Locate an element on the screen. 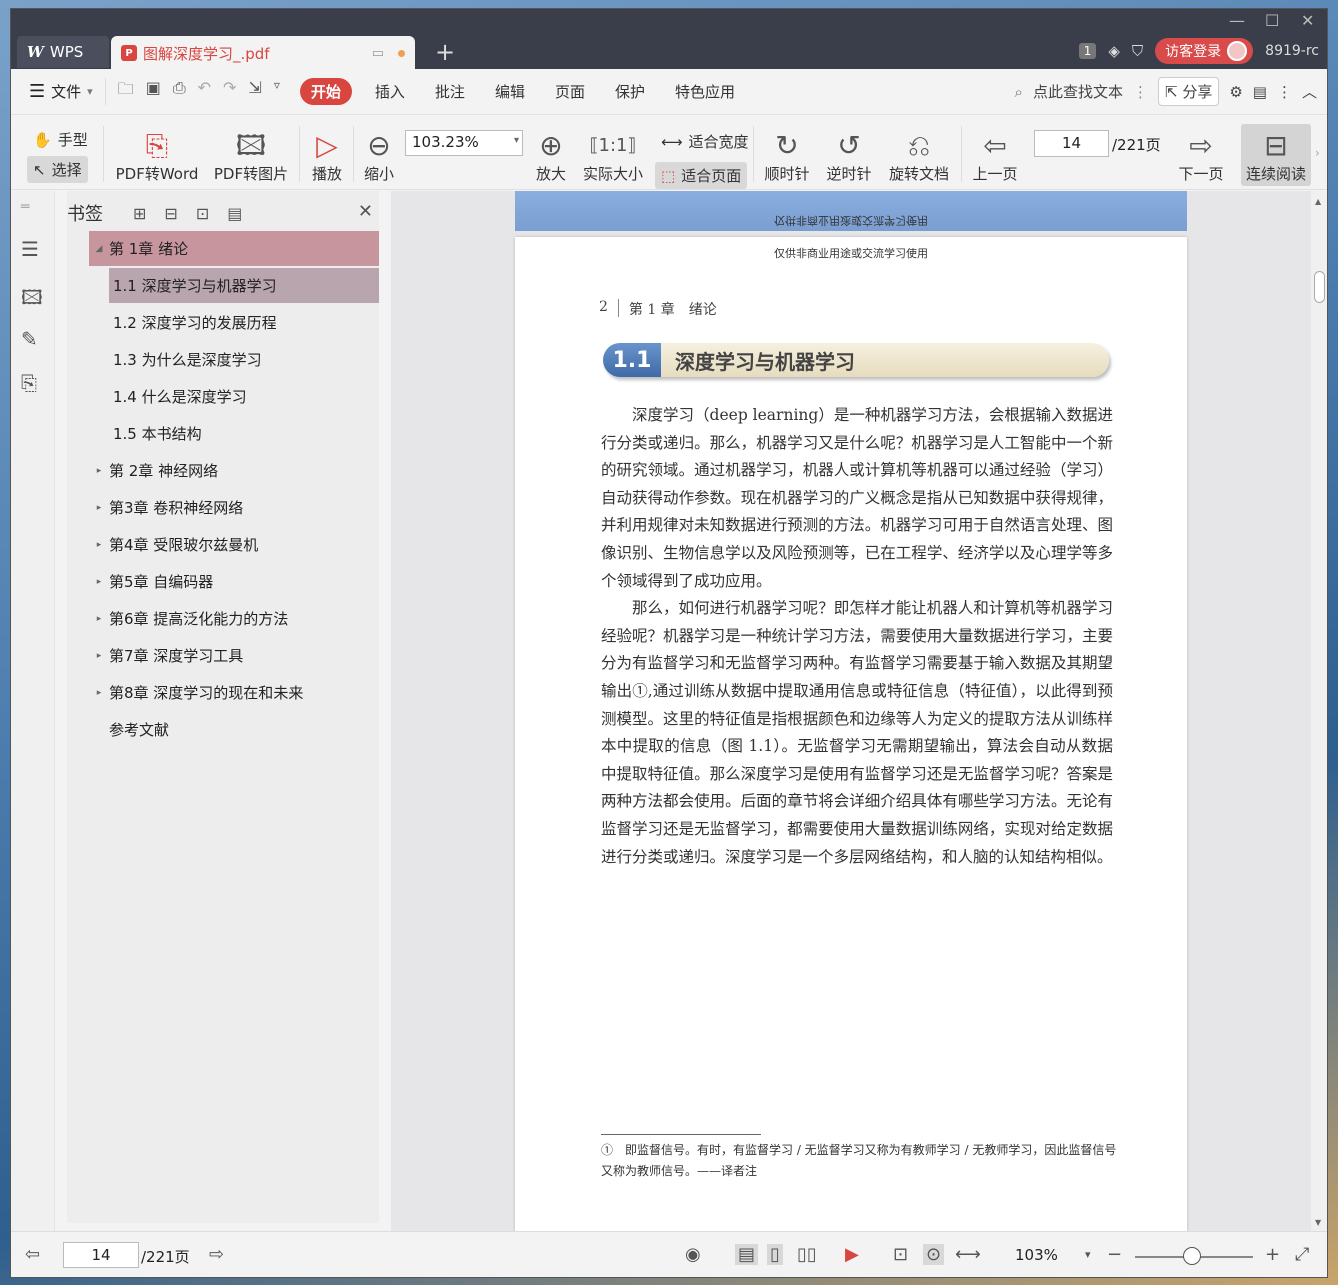 The image size is (1338, 1285). menu-special: 特色应用 is located at coordinates (705, 91).